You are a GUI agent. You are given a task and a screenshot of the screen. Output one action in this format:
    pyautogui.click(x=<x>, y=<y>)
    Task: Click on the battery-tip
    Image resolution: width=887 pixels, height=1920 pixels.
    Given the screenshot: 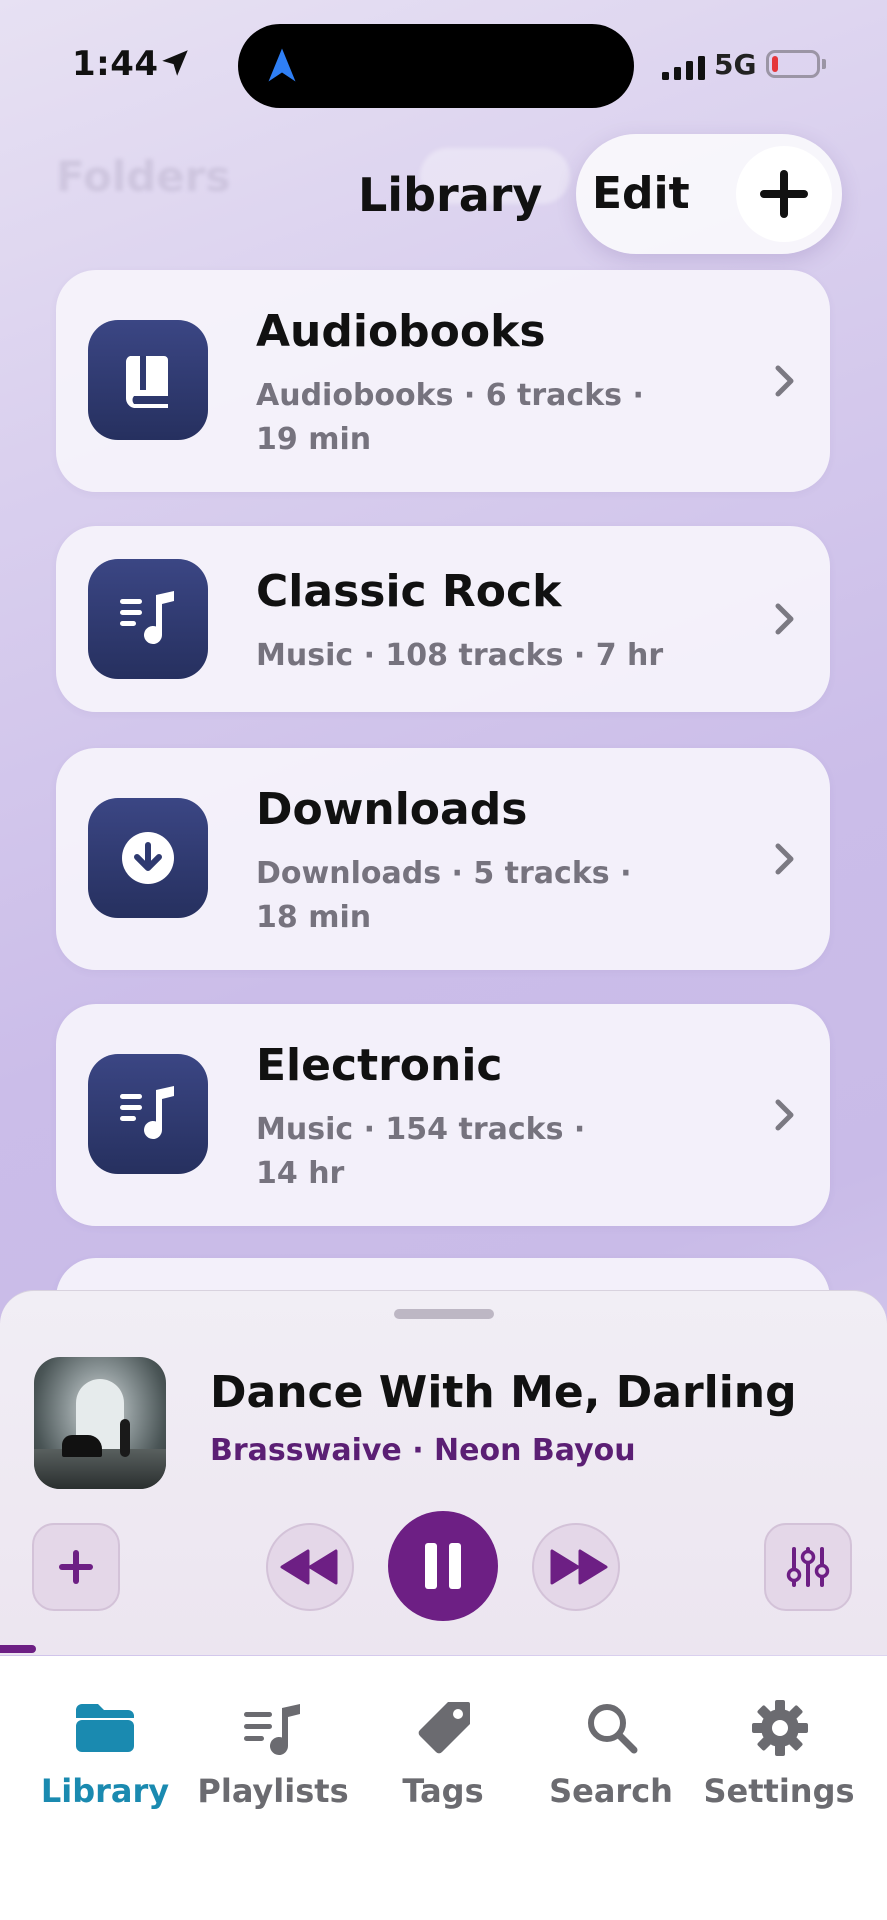 What is the action you would take?
    pyautogui.click(x=824, y=64)
    